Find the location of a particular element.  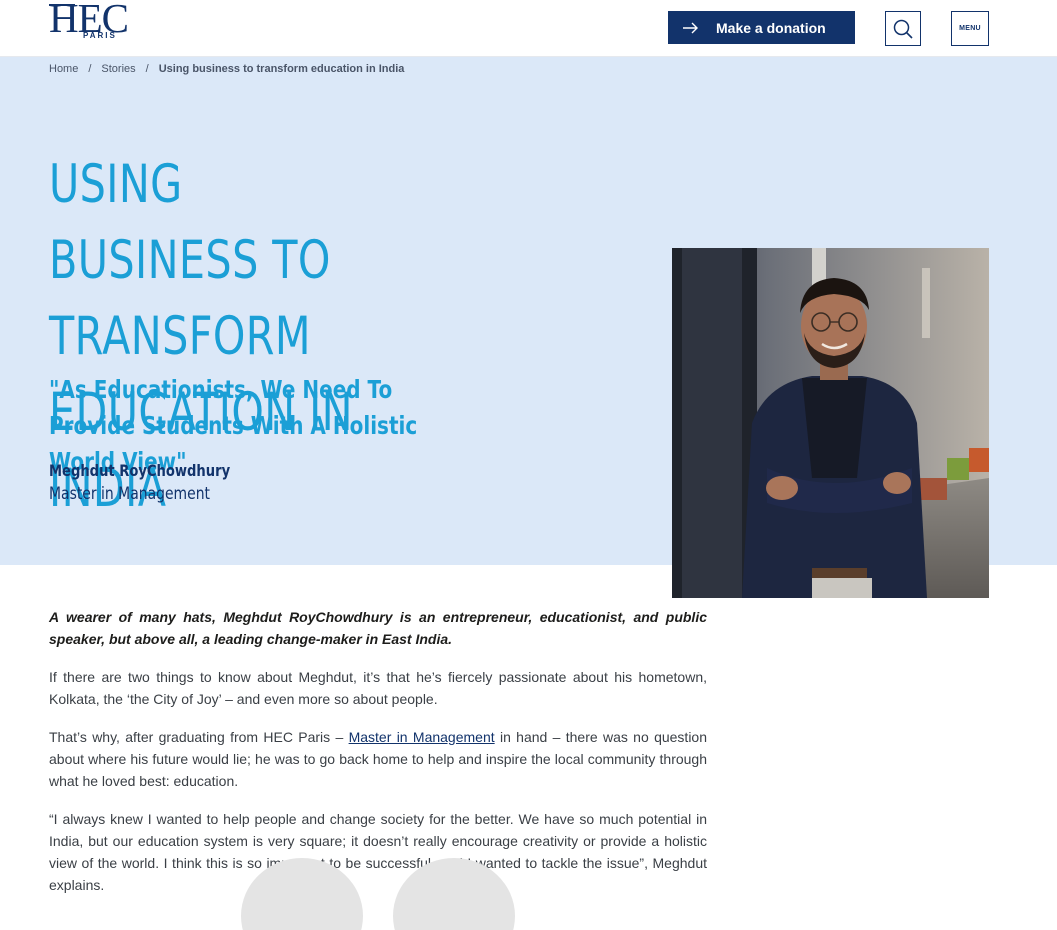

menu-label: MENU is located at coordinates (970, 28).